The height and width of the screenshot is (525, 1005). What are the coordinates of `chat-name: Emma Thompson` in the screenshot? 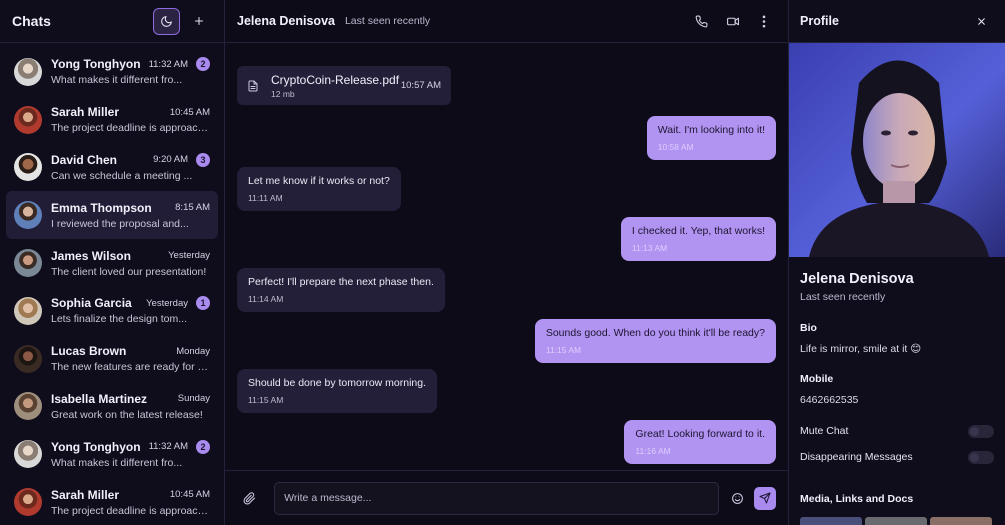 It's located at (101, 207).